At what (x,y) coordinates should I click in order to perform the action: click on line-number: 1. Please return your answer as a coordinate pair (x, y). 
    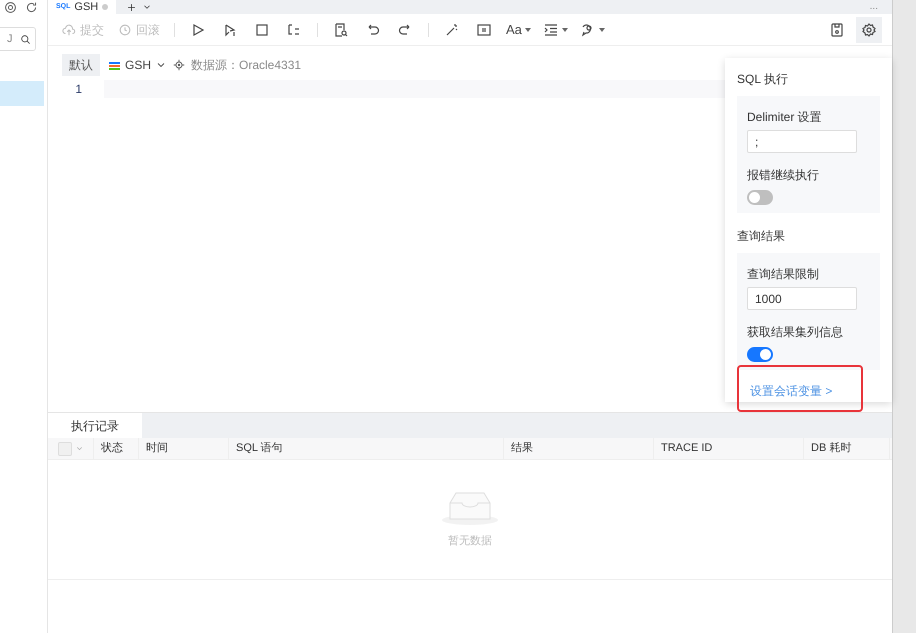
    Looking at the image, I should click on (78, 89).